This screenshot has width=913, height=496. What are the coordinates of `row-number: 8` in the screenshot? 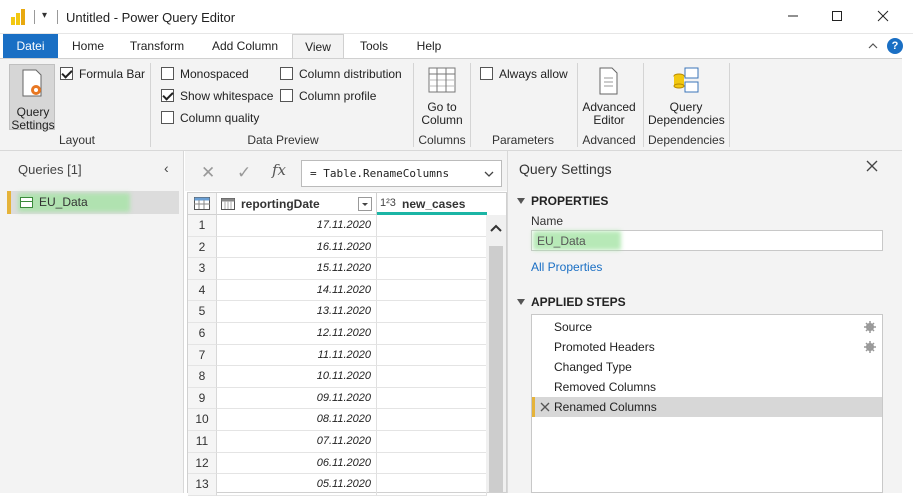 It's located at (202, 377).